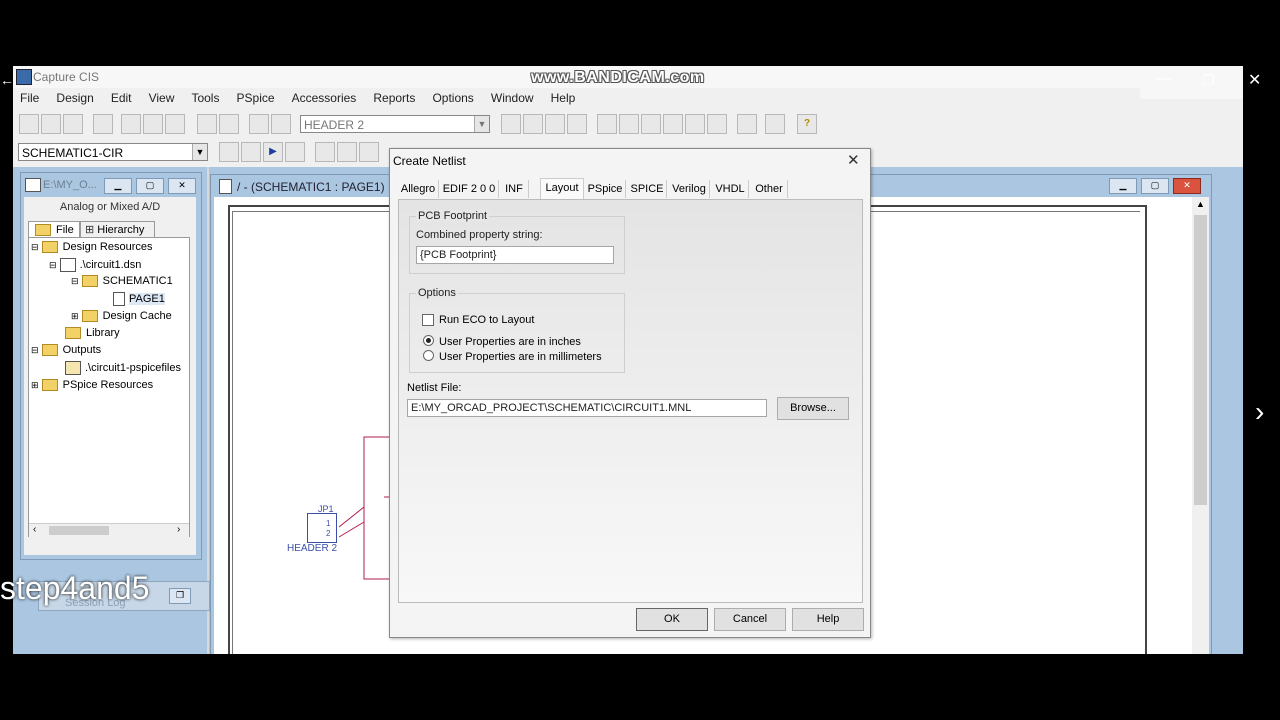 The image size is (1280, 720). I want to click on menu-pspice: PSpice, so click(256, 98).